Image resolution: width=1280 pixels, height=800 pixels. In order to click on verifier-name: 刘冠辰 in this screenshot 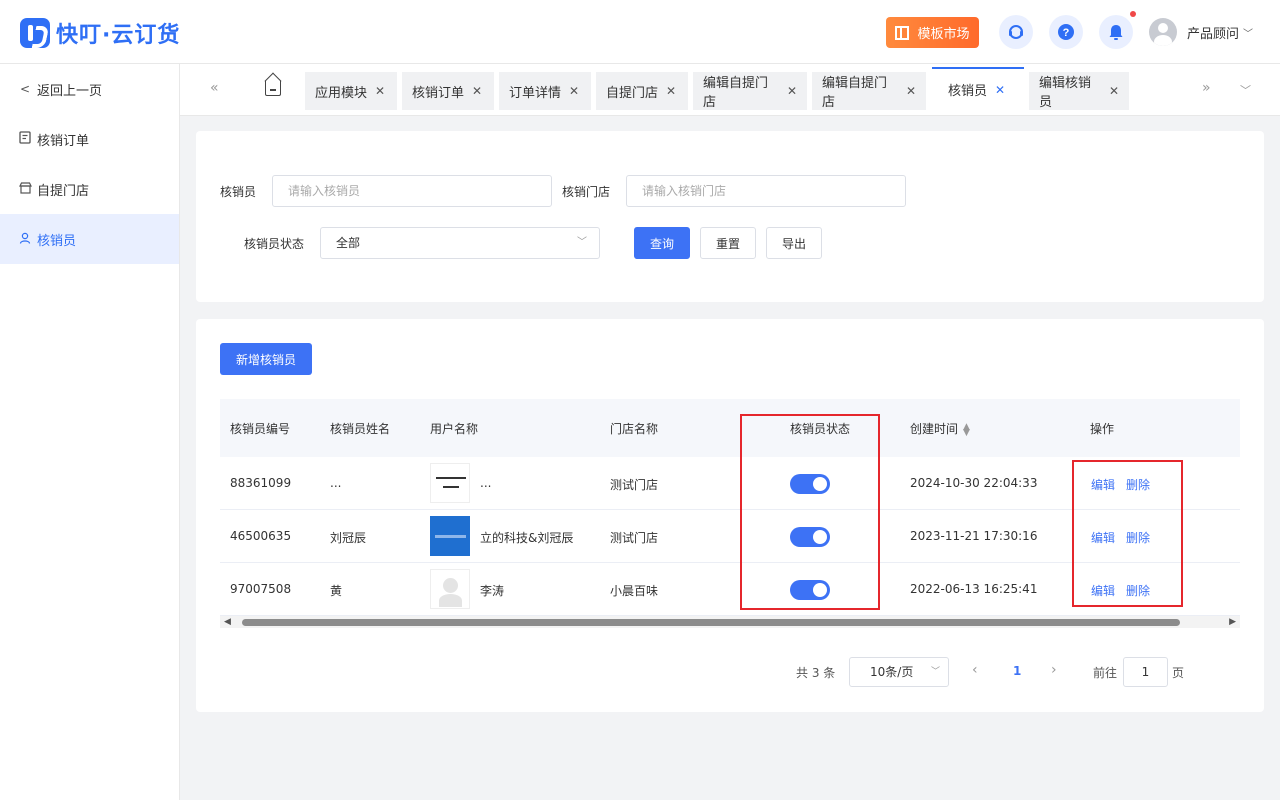, I will do `click(348, 538)`.